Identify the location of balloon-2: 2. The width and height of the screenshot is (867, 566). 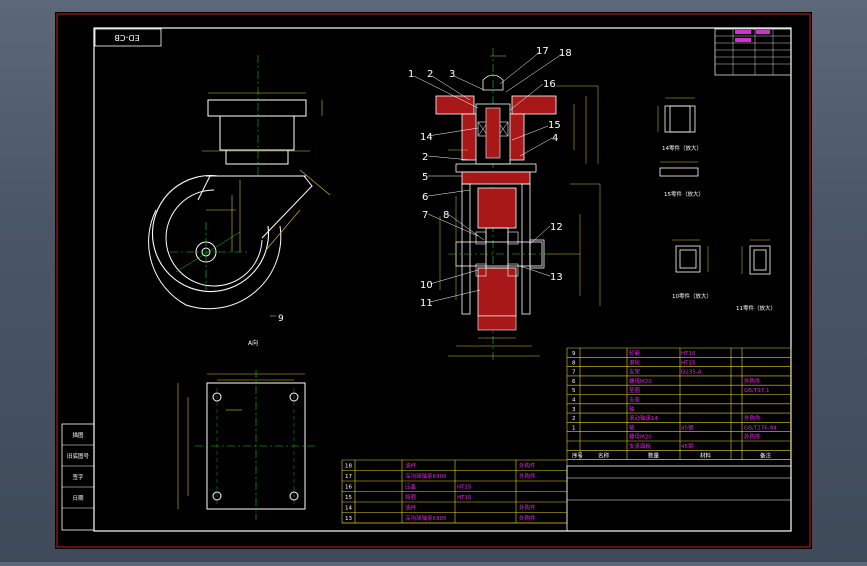
(430, 74).